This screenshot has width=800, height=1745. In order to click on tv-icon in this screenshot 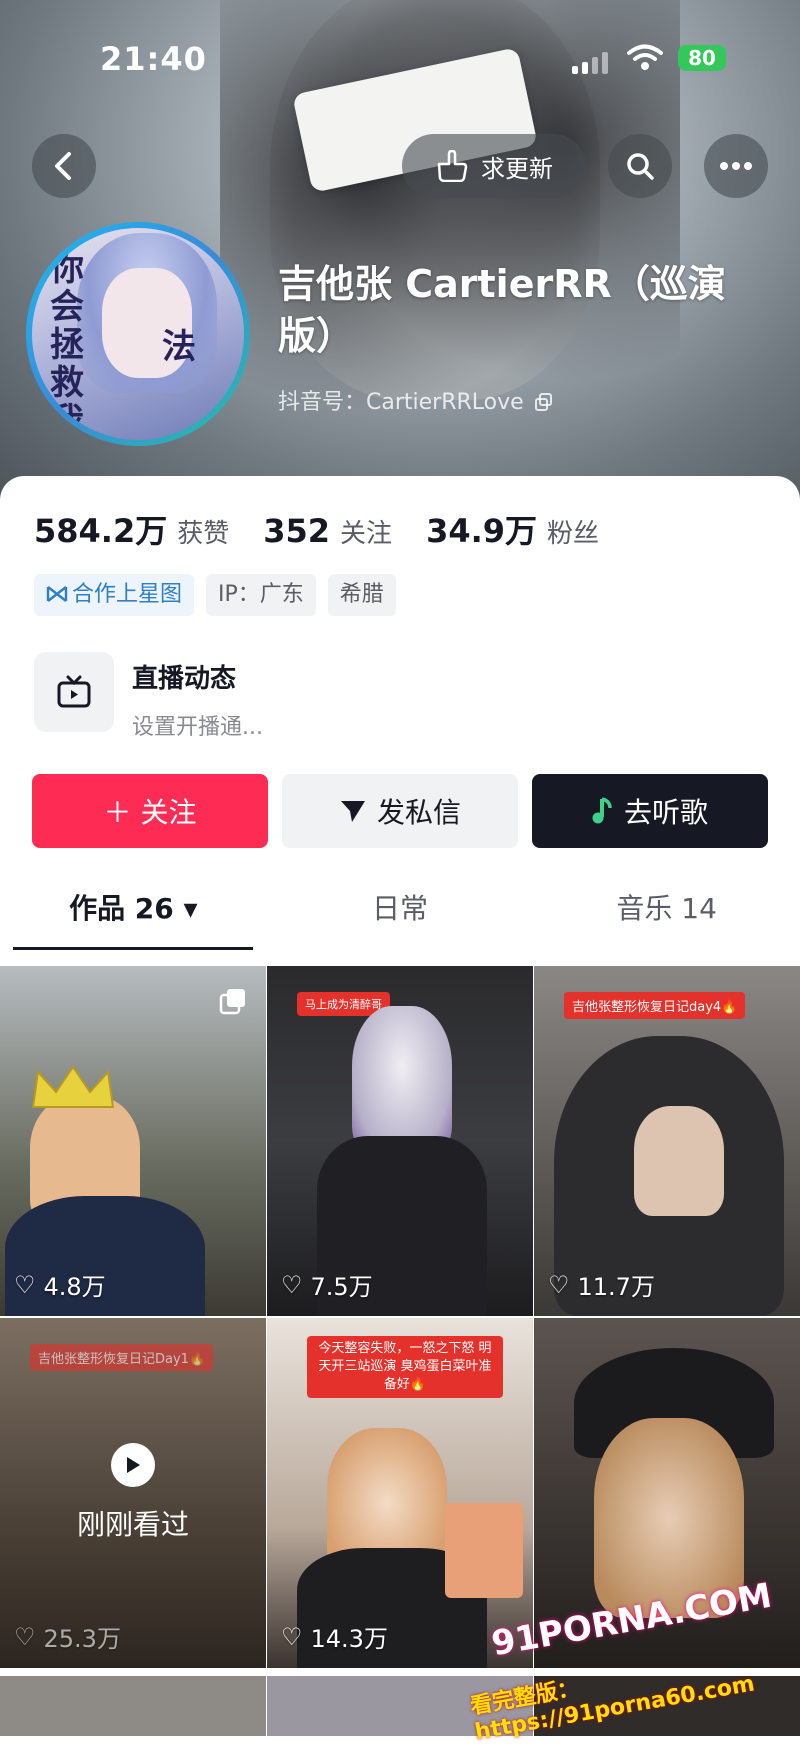, I will do `click(74, 692)`.